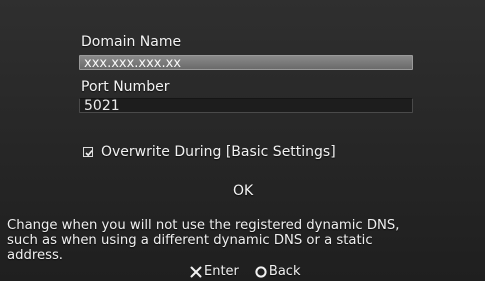  I want to click on domain-name-label: Domain Name, so click(131, 42).